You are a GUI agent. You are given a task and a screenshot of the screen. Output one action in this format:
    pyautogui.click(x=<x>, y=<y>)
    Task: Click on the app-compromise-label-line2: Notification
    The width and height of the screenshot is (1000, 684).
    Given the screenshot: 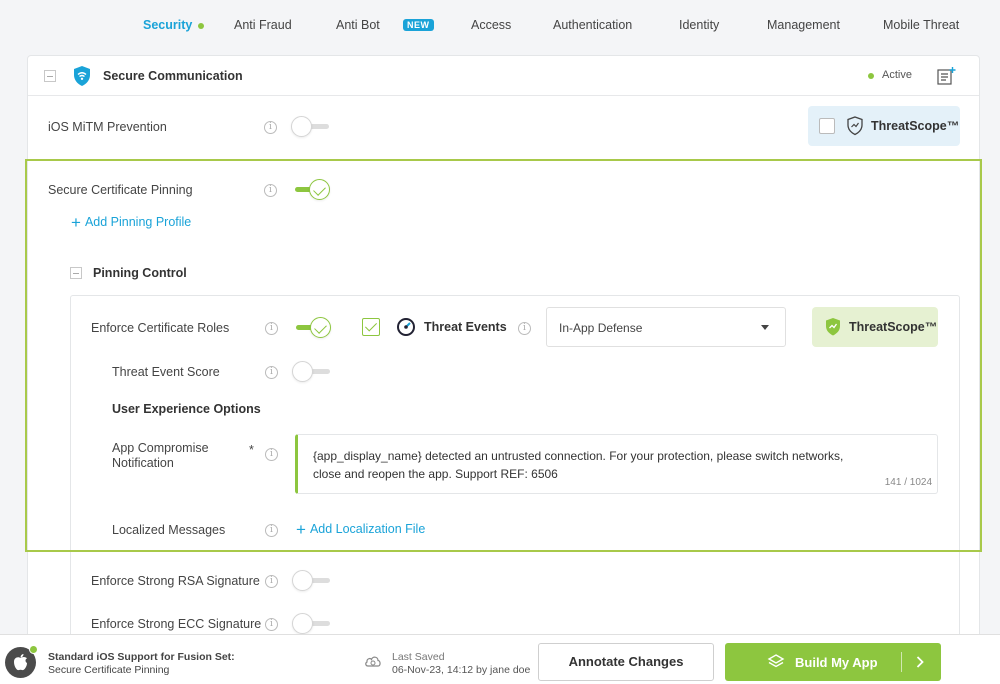 What is the action you would take?
    pyautogui.click(x=143, y=463)
    